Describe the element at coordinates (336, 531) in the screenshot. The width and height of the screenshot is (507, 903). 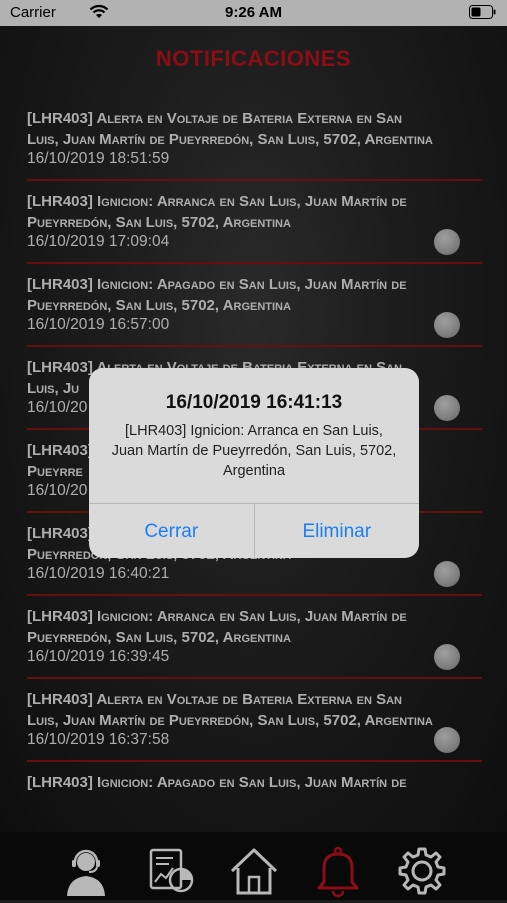
I see `delete-button: Eliminar` at that location.